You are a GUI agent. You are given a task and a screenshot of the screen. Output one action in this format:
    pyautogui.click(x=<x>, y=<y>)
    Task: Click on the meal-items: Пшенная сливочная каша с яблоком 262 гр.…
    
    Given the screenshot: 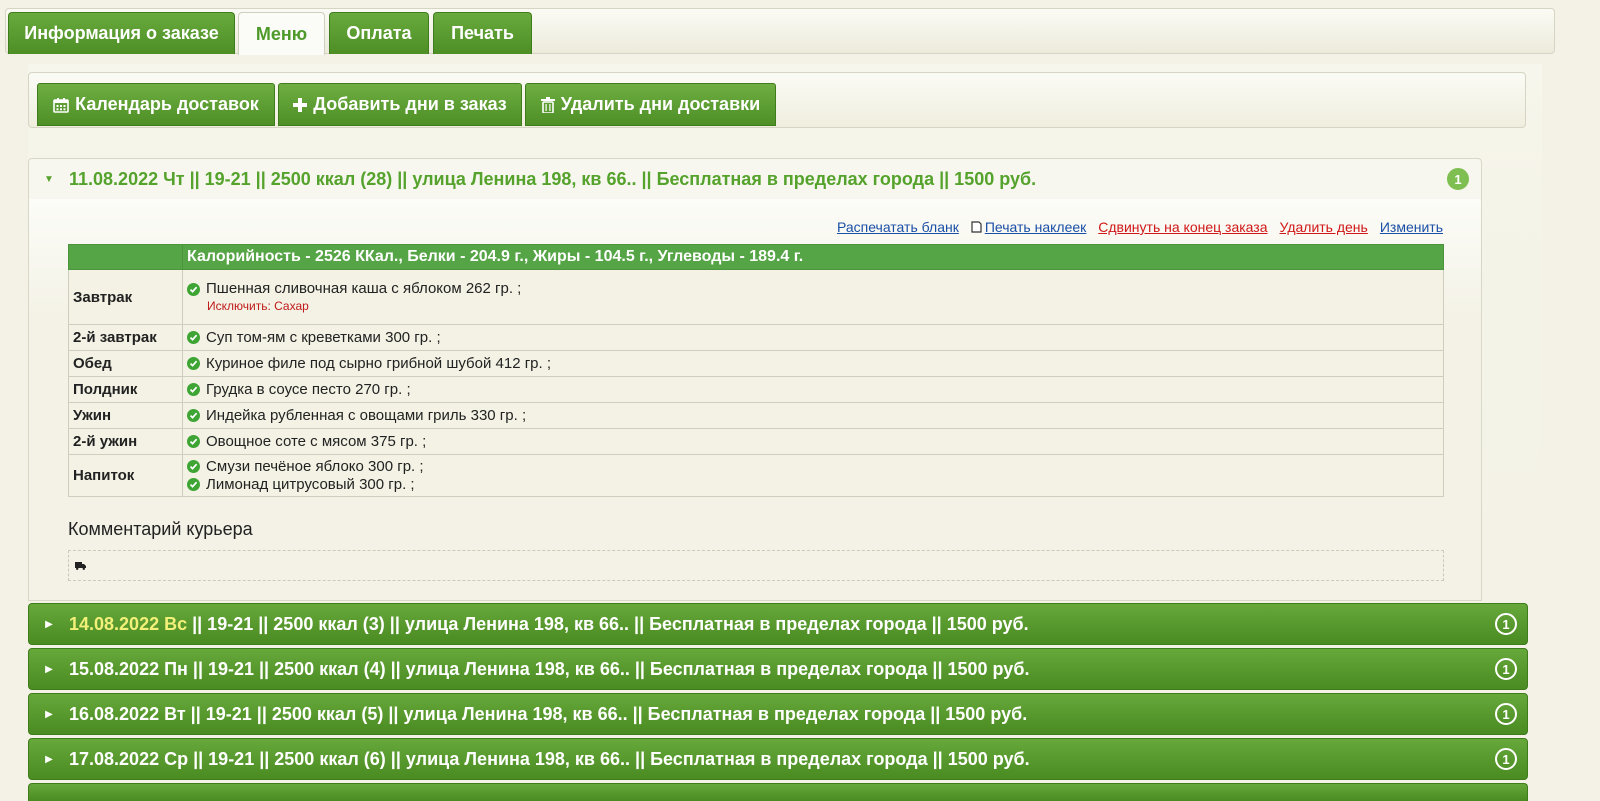 What is the action you would take?
    pyautogui.click(x=813, y=297)
    